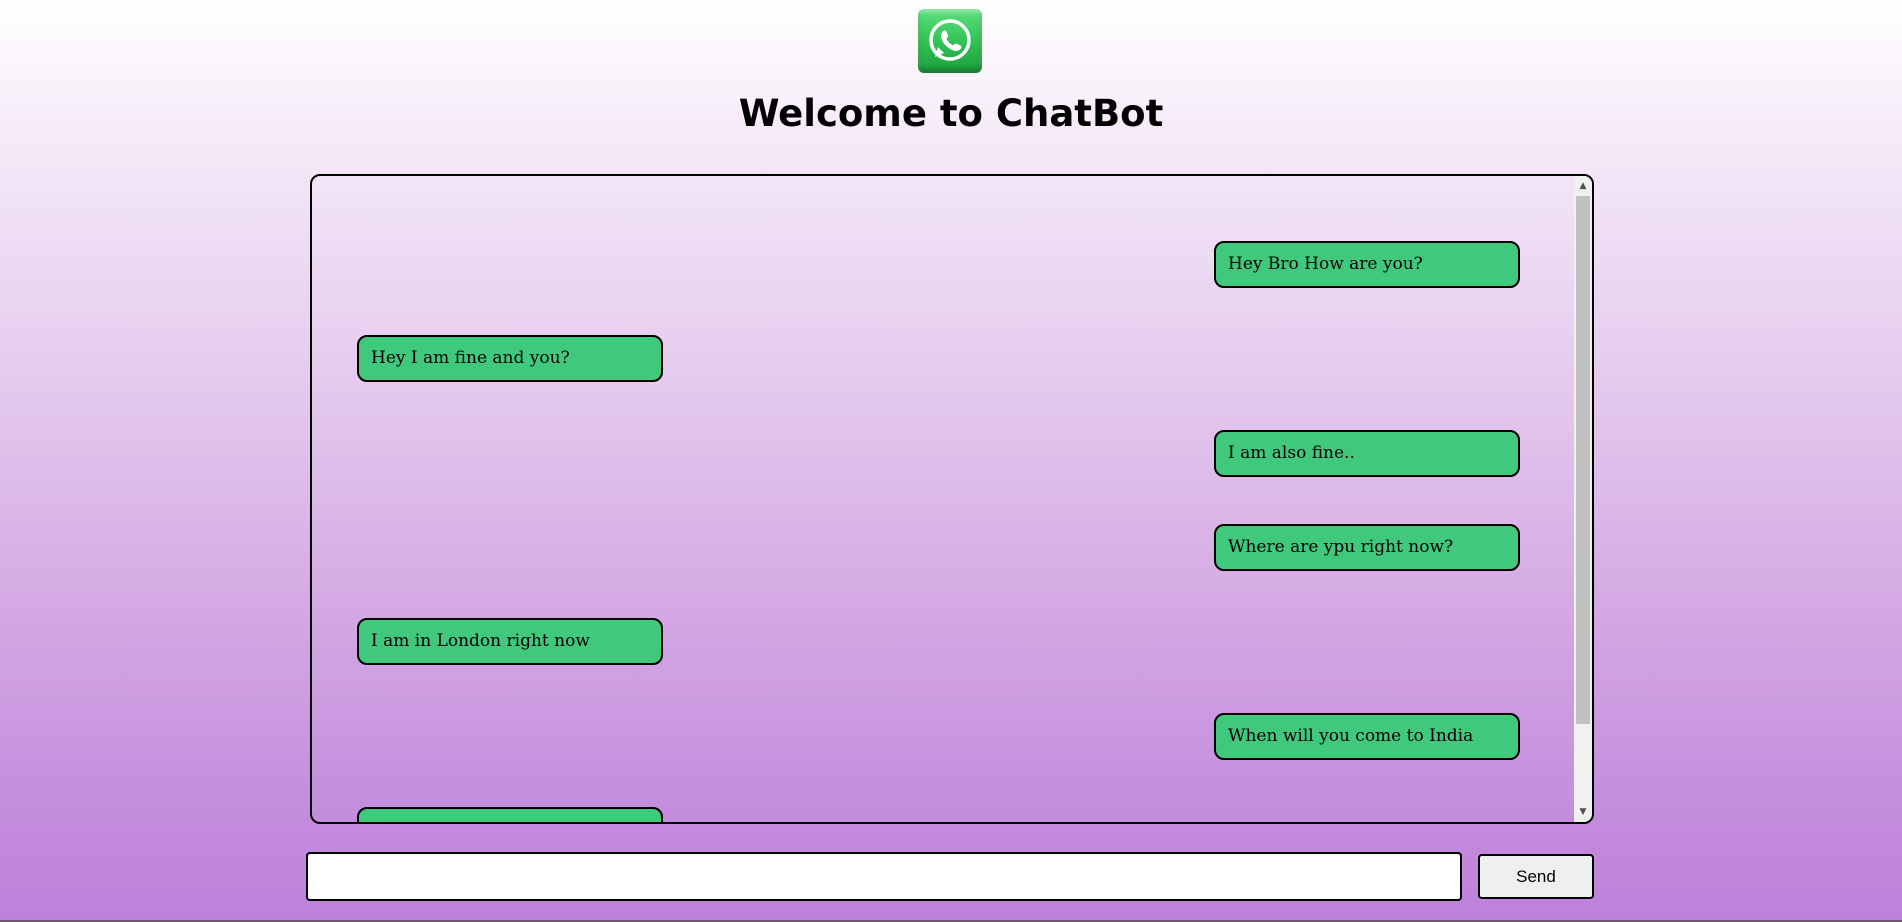 The width and height of the screenshot is (1902, 922). Describe the element at coordinates (1367, 453) in the screenshot. I see `chat-message-sent: I am also fine..` at that location.